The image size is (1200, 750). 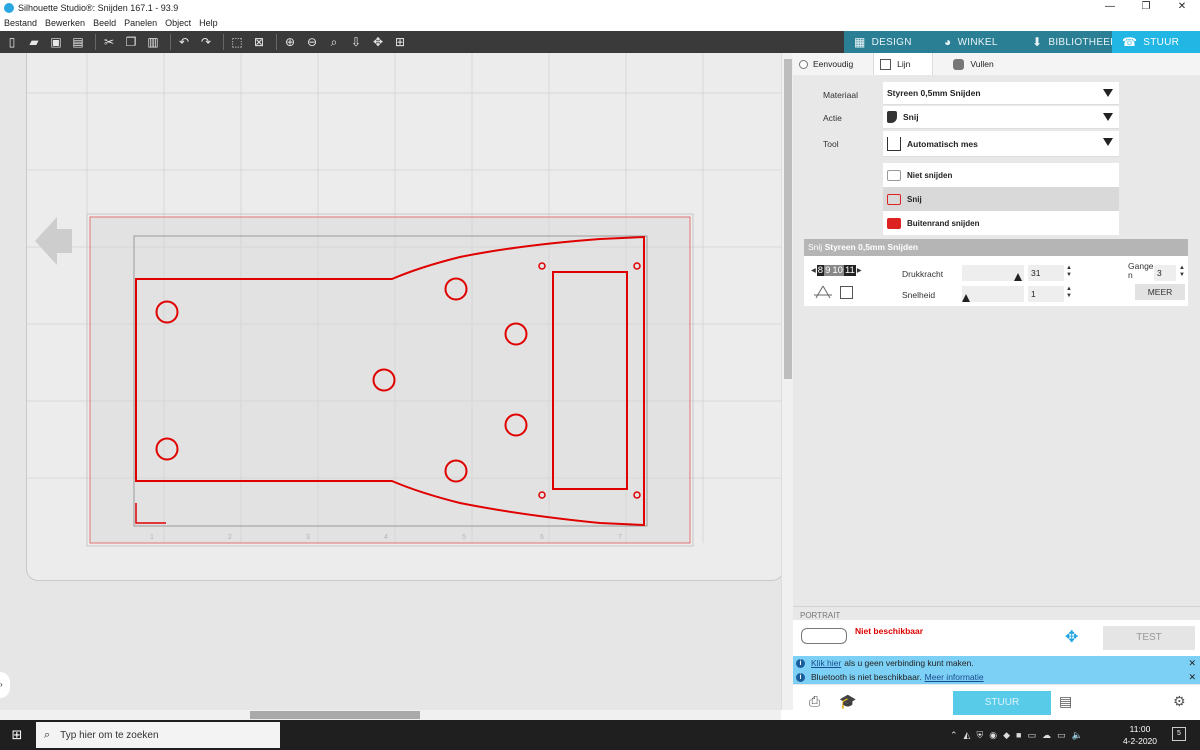 I want to click on toolbar-divider, so click(x=95, y=42).